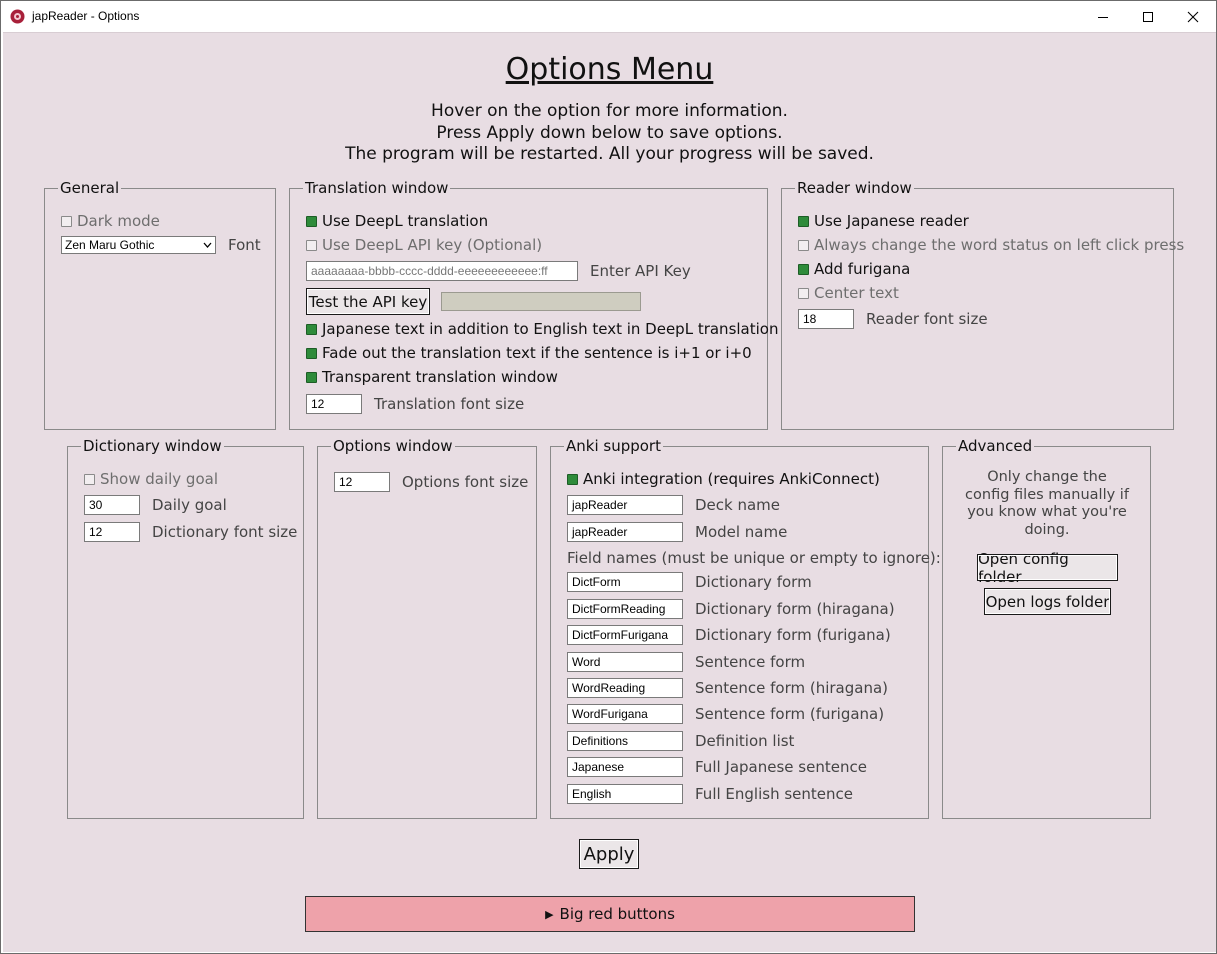 The height and width of the screenshot is (954, 1217). I want to click on field-label: Sentence form, so click(750, 662).